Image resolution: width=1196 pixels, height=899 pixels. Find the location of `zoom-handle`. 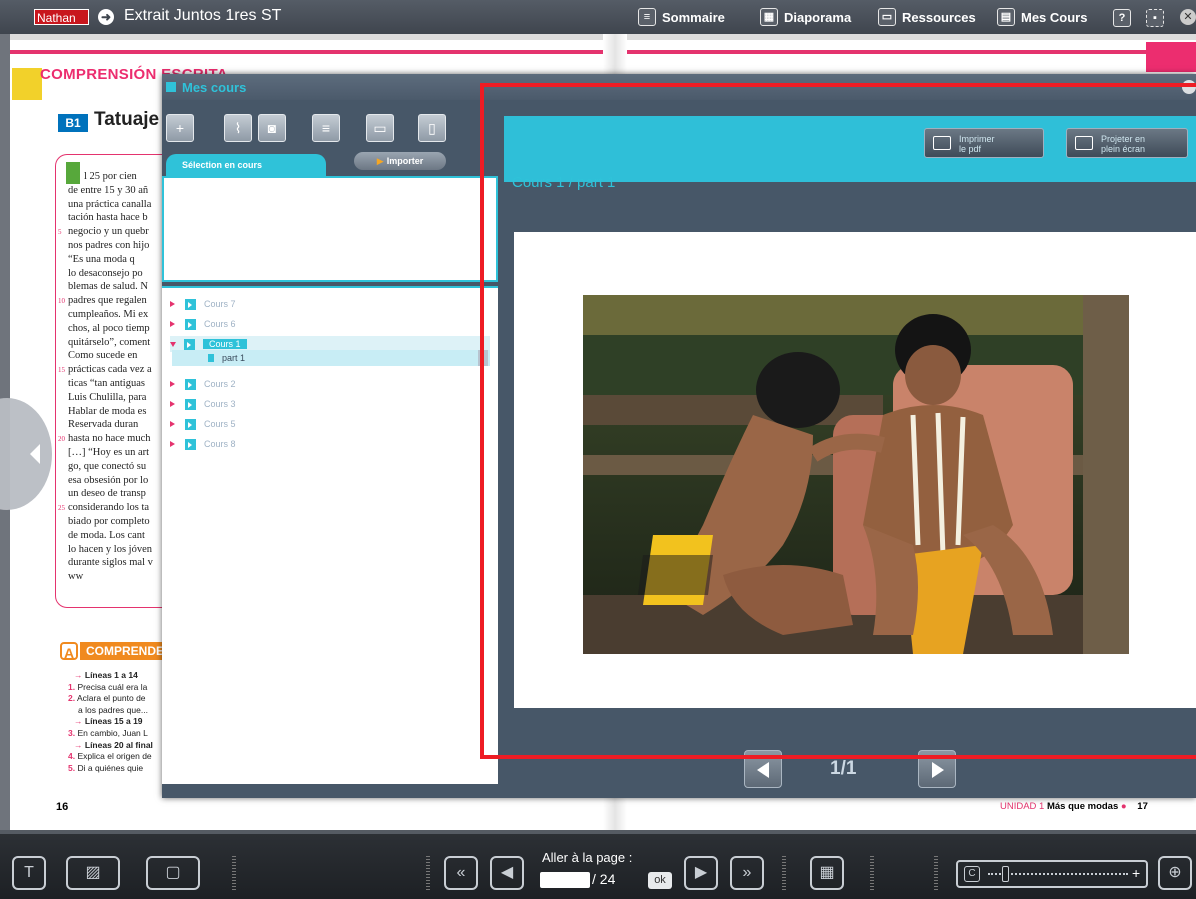

zoom-handle is located at coordinates (1005, 874).